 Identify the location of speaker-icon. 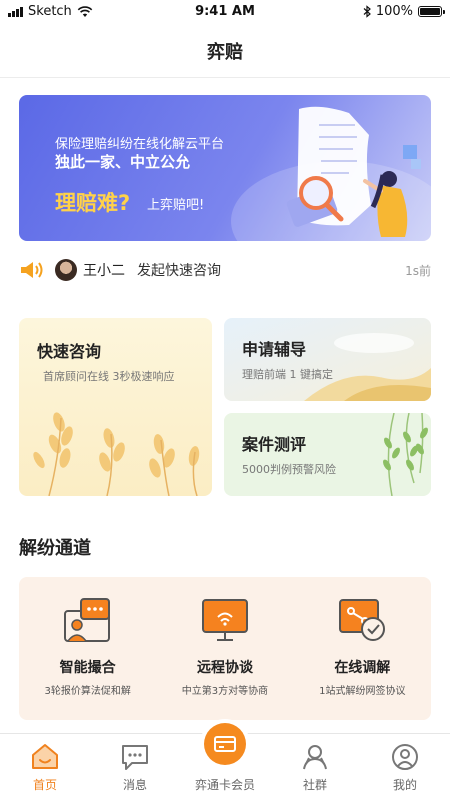
(32, 270).